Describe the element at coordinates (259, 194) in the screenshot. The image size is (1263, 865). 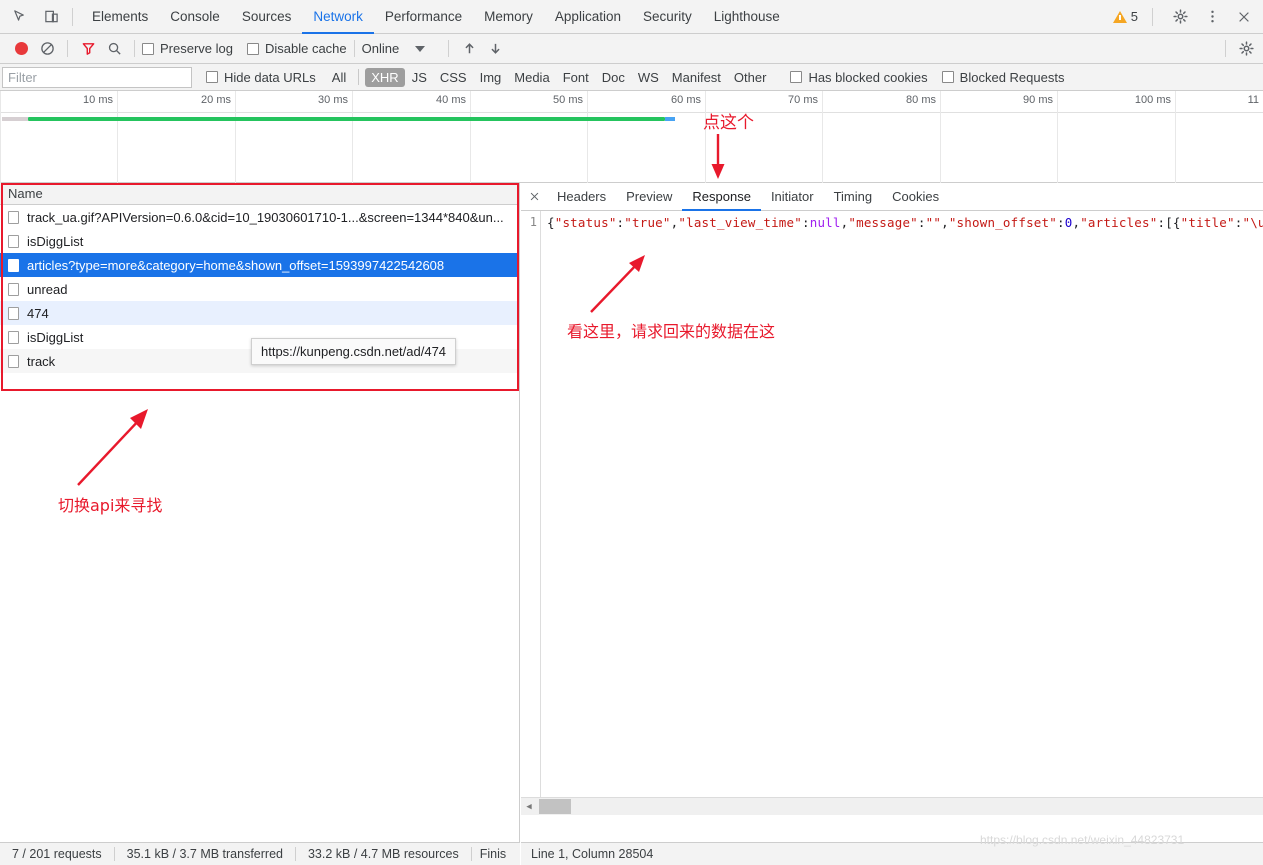
I see `column-header-name: Name` at that location.